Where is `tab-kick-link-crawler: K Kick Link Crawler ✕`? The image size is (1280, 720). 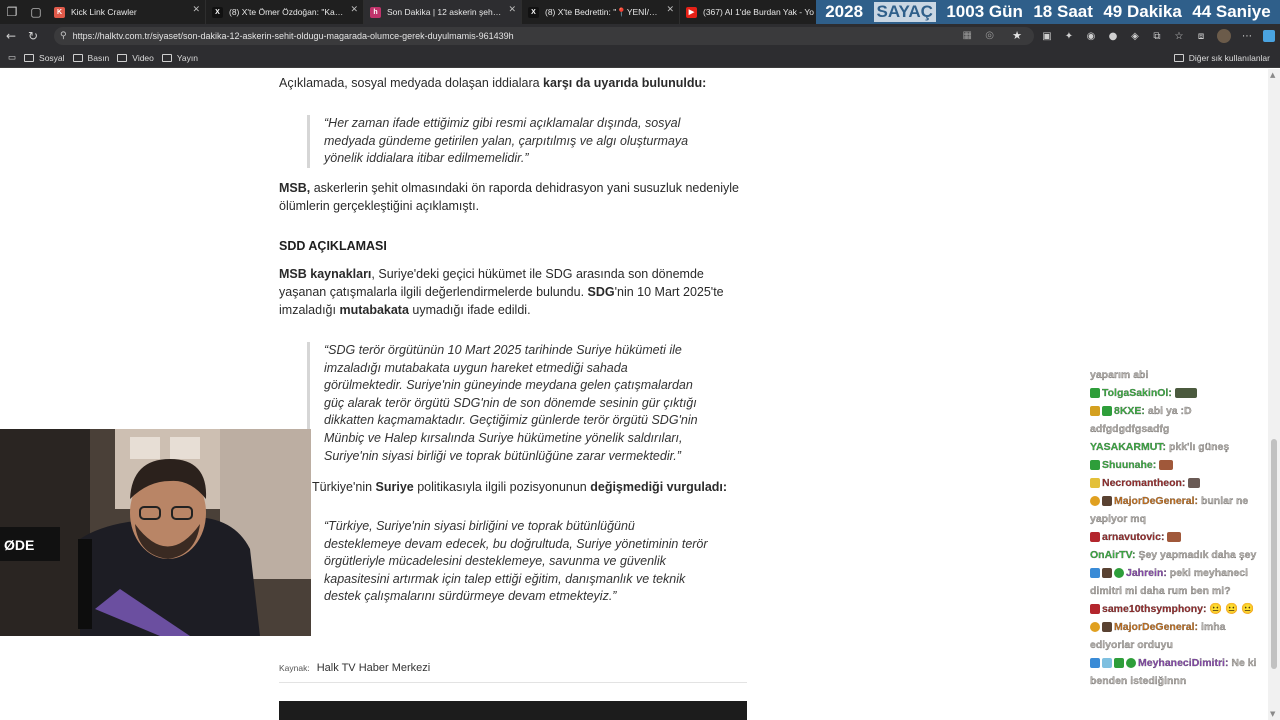 tab-kick-link-crawler: K Kick Link Crawler ✕ is located at coordinates (127, 12).